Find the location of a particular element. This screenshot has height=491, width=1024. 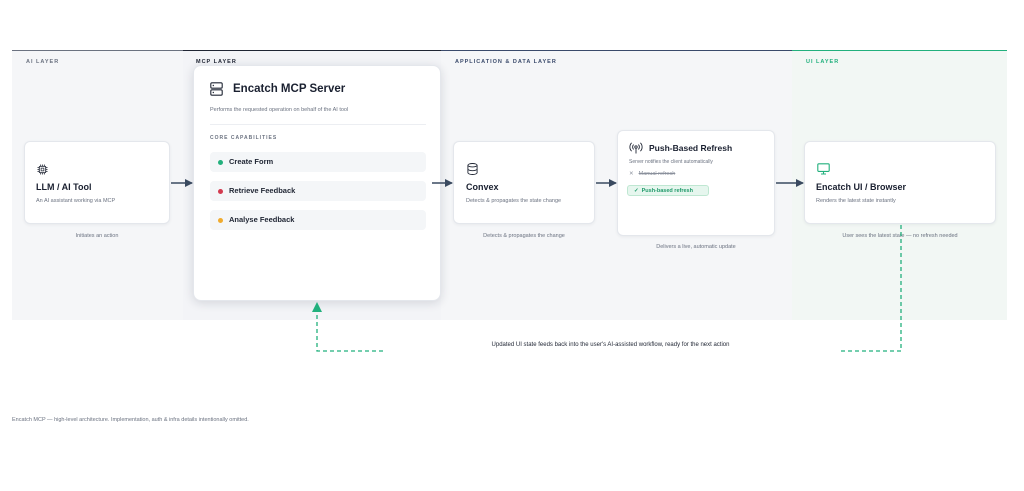

feedback-loop-arrowhead is located at coordinates (317, 307).